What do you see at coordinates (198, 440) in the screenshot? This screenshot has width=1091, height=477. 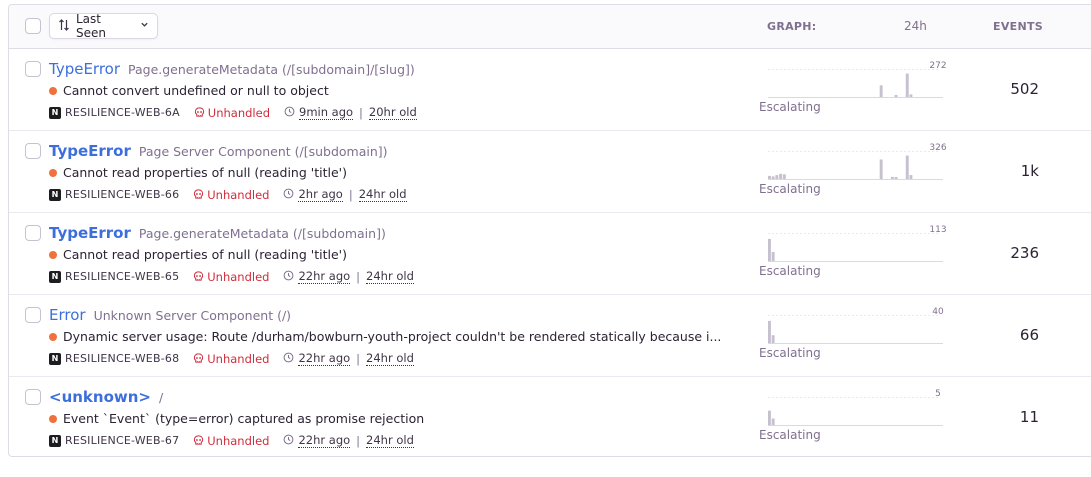 I see `skull-icon` at bounding box center [198, 440].